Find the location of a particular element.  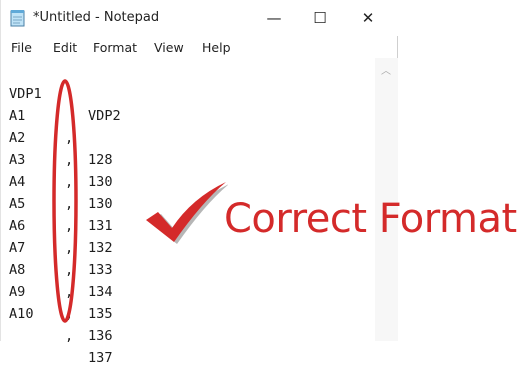

close-button: ✕ is located at coordinates (368, 18).